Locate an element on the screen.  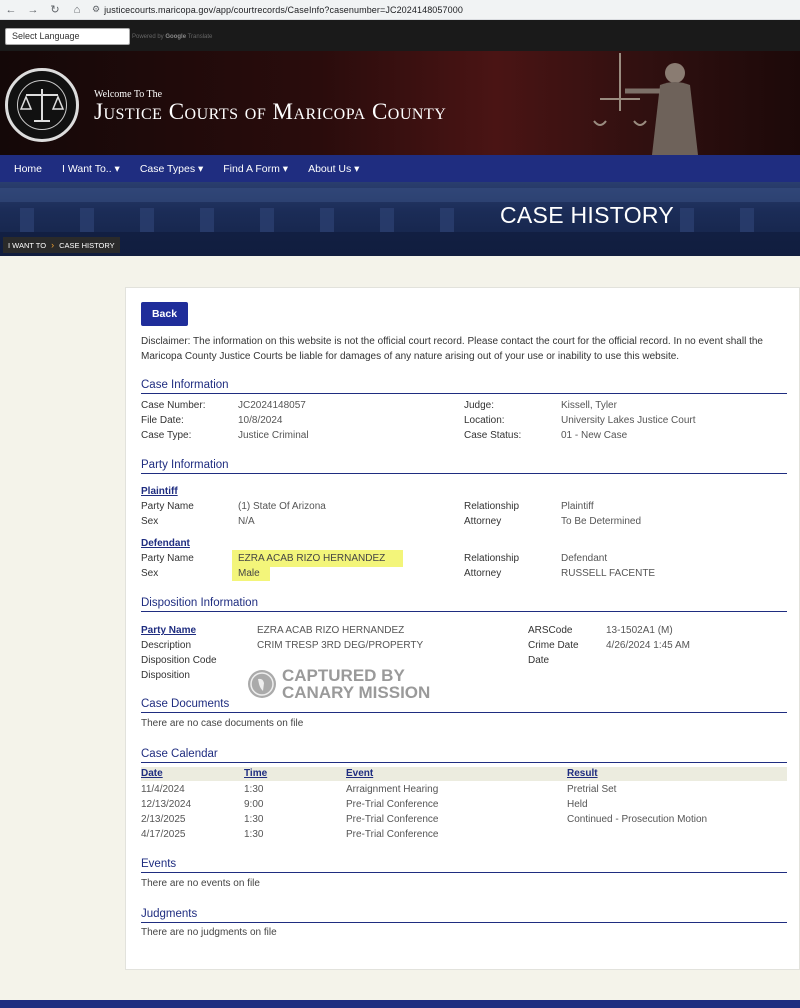
plaintiff-sex: N/A is located at coordinates (246, 521).